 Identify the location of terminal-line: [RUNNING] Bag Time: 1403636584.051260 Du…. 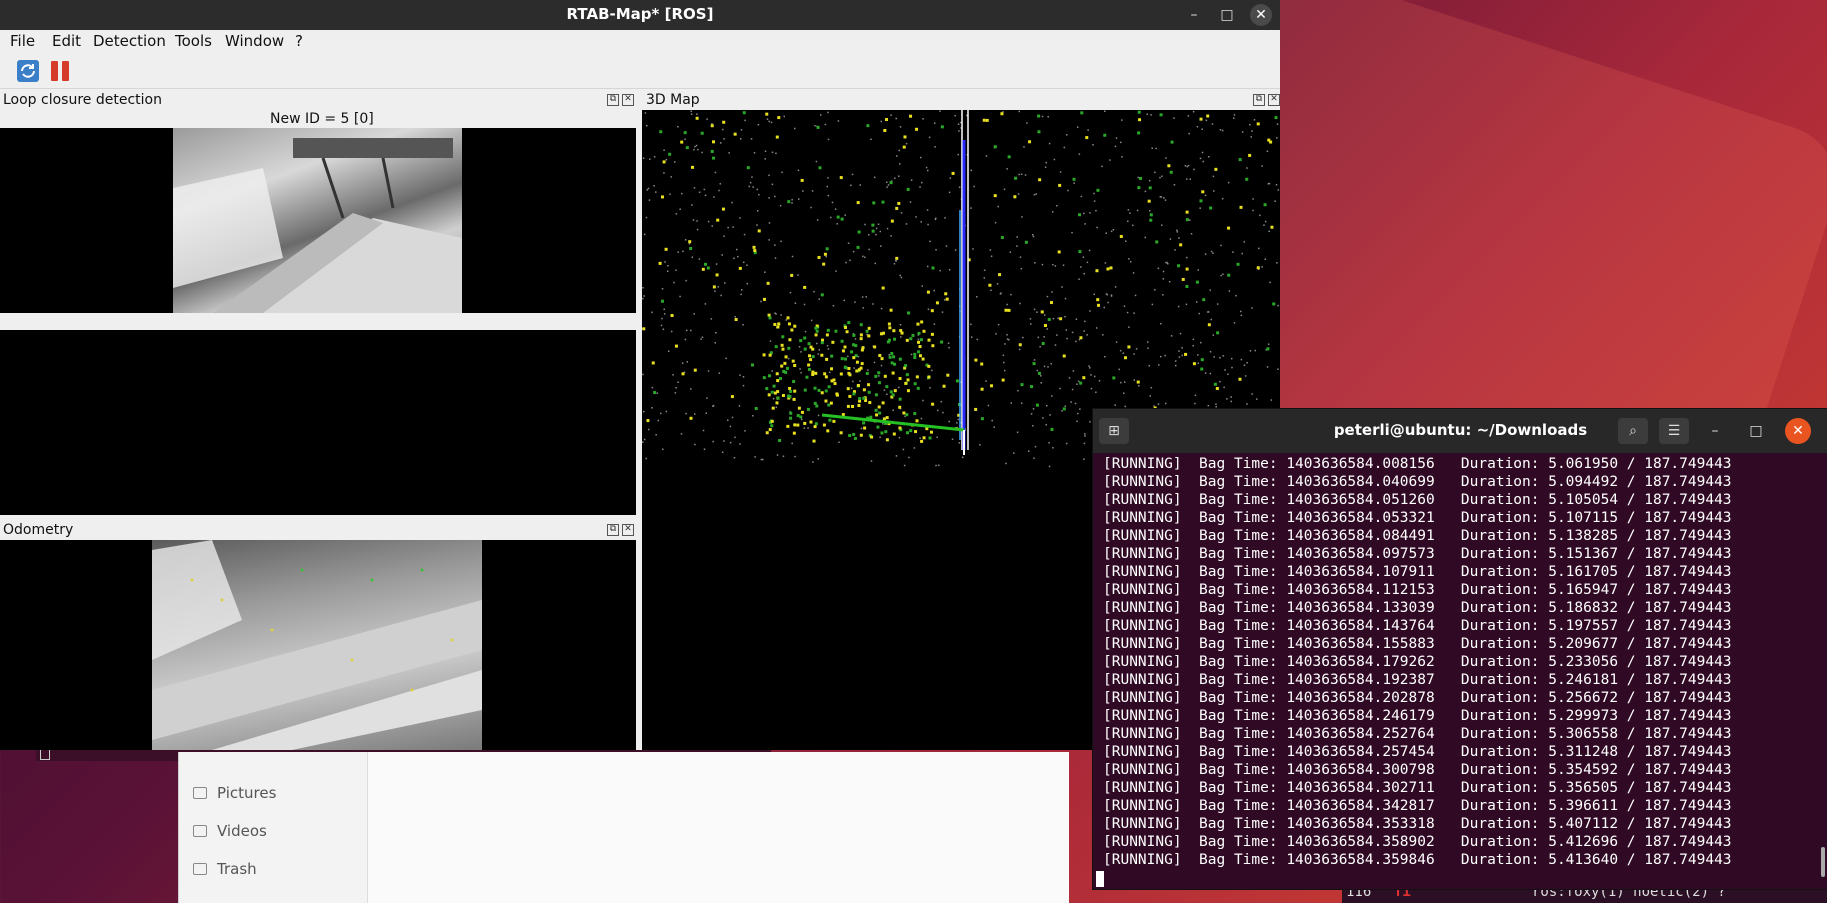
(1417, 500).